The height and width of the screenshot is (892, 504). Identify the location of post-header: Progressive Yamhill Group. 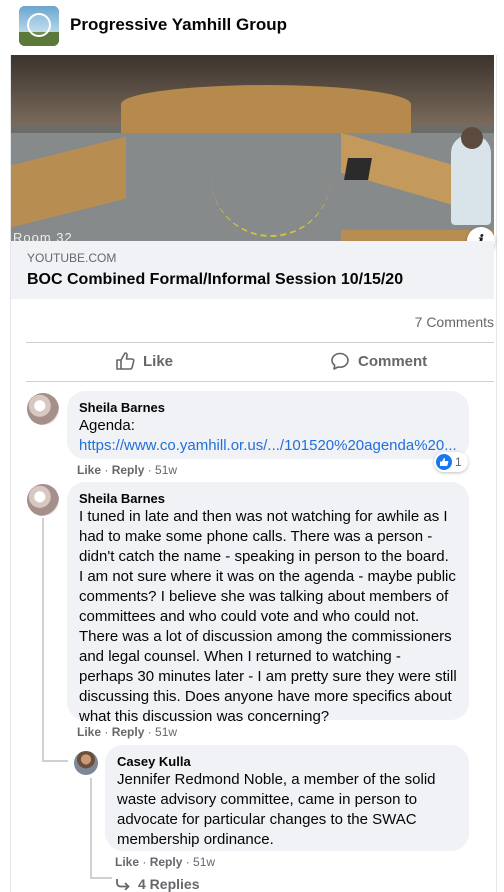
(252, 27).